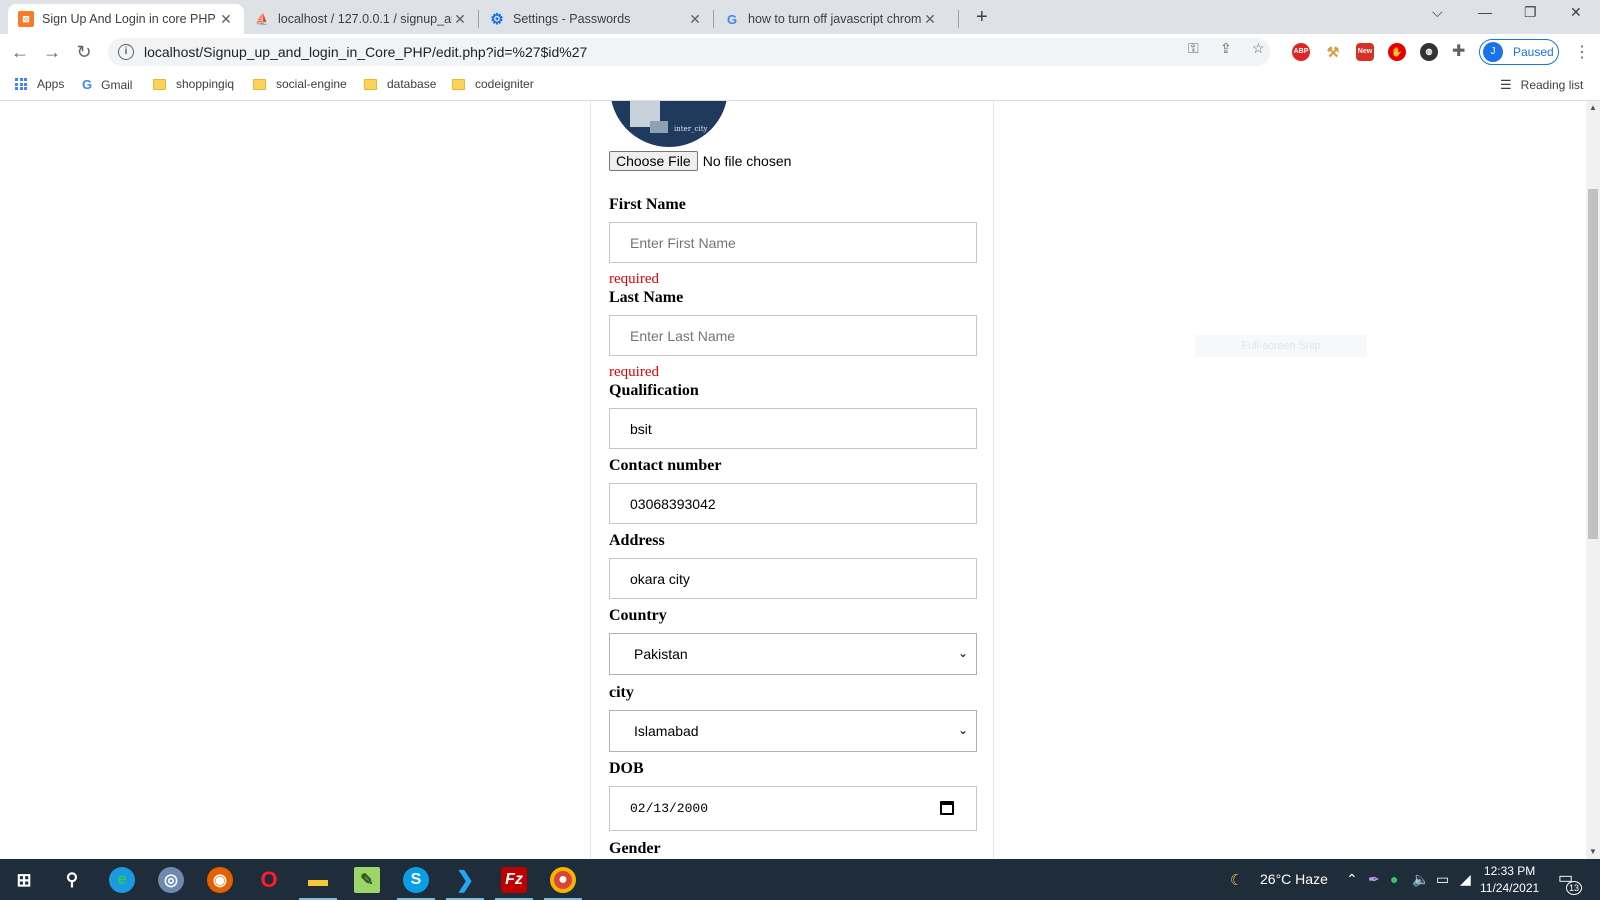  What do you see at coordinates (259, 84) in the screenshot?
I see `folder-icon` at bounding box center [259, 84].